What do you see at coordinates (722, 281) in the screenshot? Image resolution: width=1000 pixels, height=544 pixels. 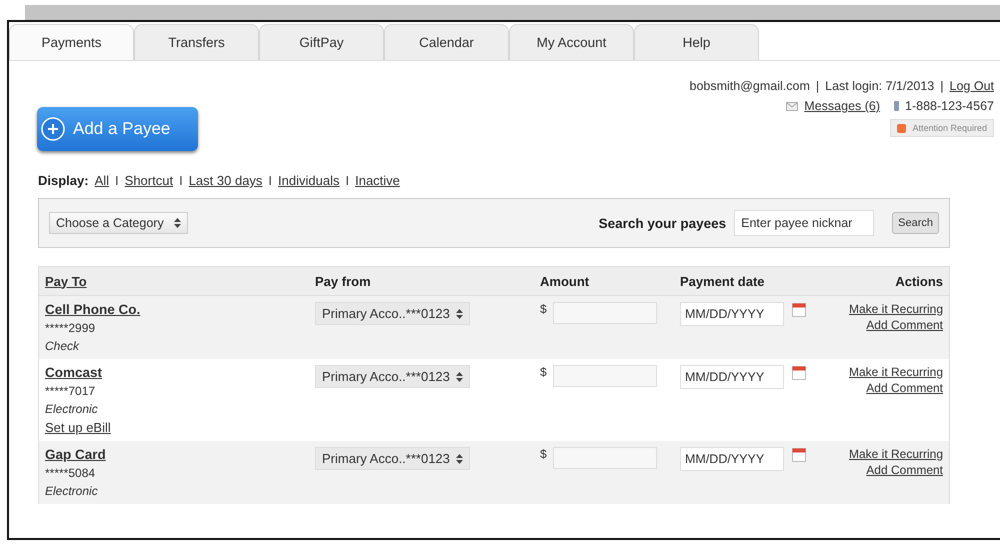 I see `column-header: Payment date` at bounding box center [722, 281].